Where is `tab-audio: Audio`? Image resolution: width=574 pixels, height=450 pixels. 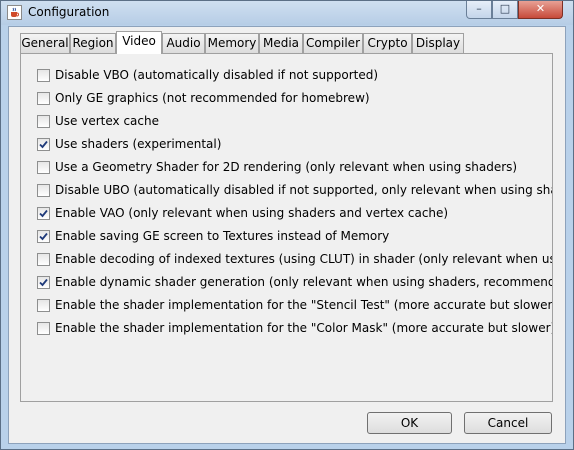
tab-audio: Audio is located at coordinates (183, 43).